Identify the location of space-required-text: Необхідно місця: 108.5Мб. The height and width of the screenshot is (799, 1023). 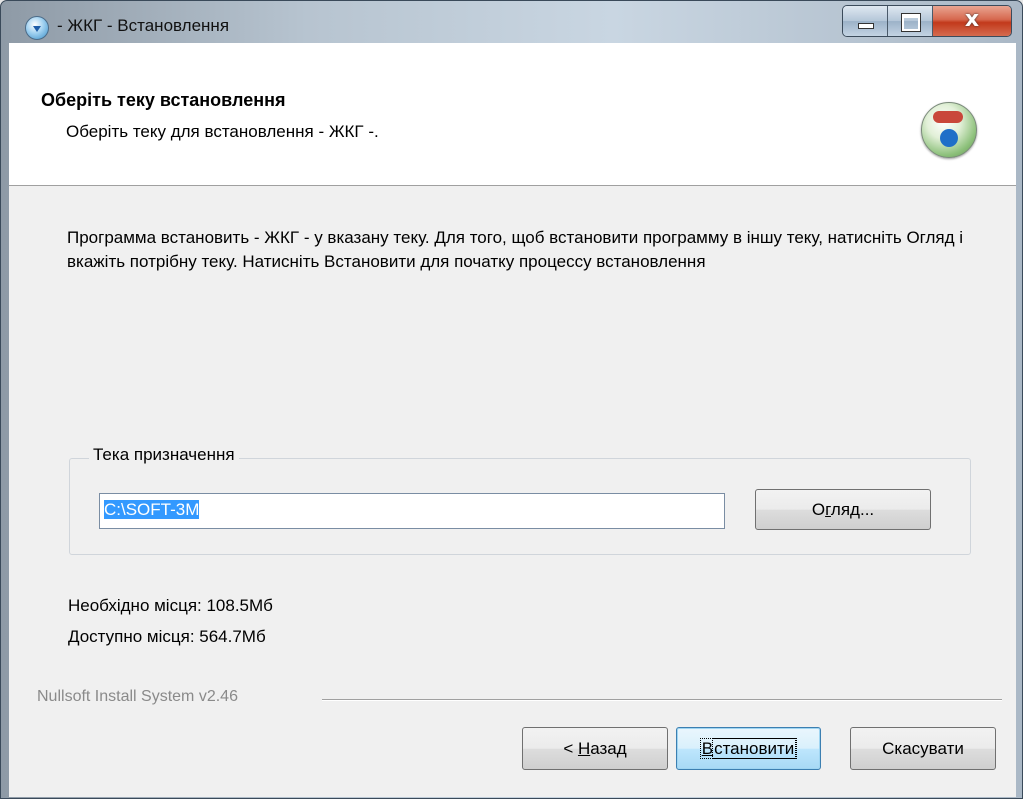
(170, 605).